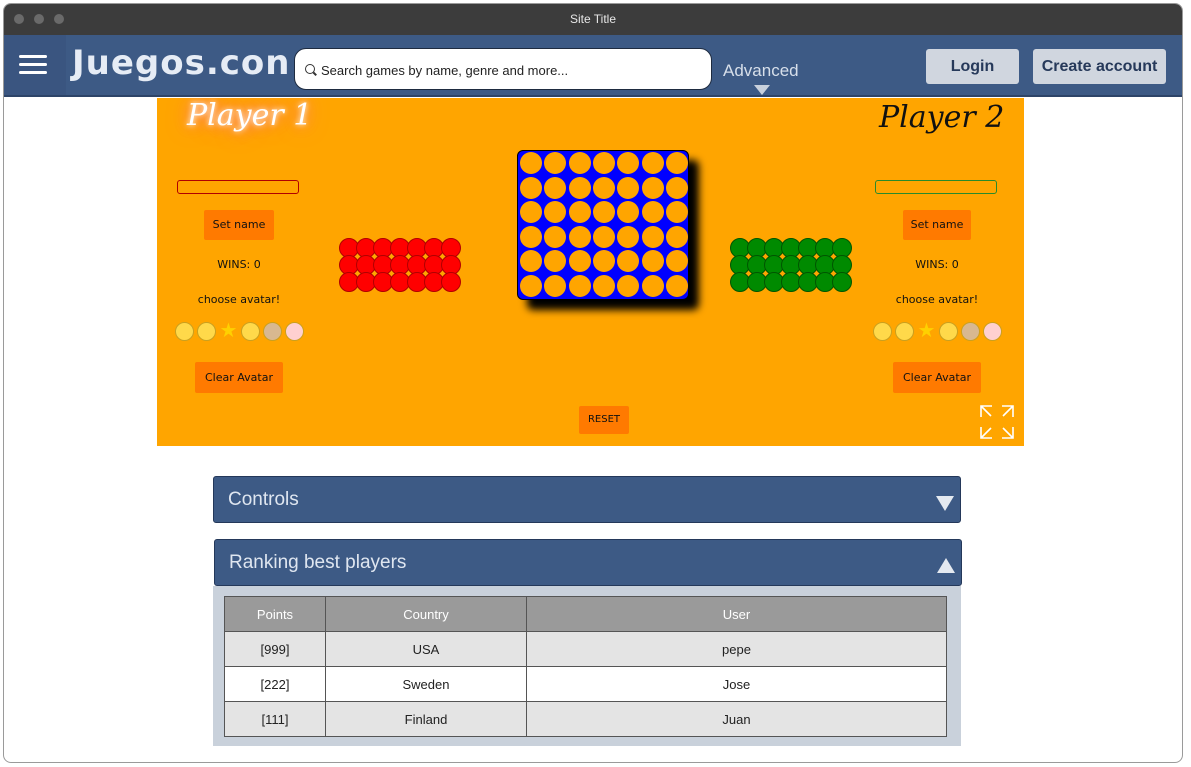 The image size is (1191, 767). I want to click on navbar: Juegos.con Advanced Login Create account, so click(593, 66).